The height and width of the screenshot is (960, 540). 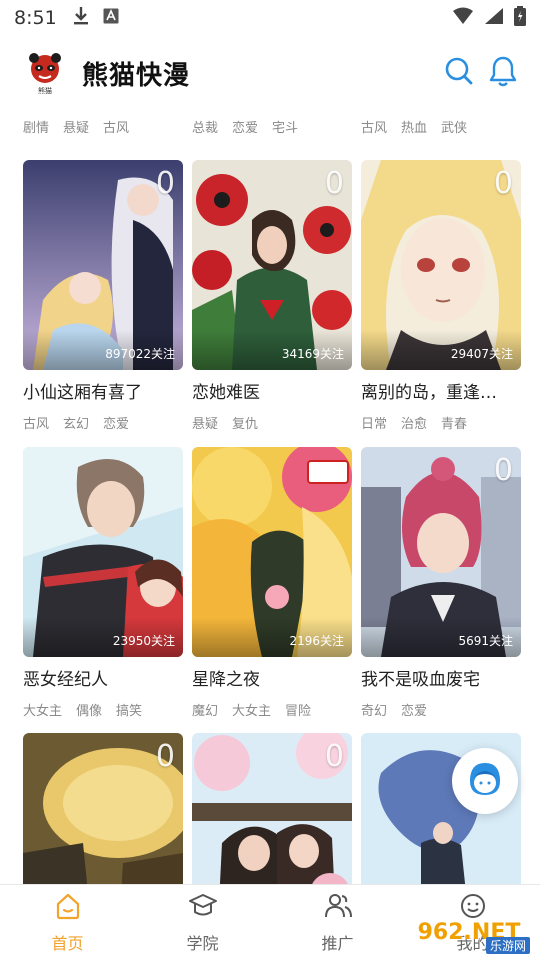 What do you see at coordinates (414, 424) in the screenshot?
I see `tag: 治愈` at bounding box center [414, 424].